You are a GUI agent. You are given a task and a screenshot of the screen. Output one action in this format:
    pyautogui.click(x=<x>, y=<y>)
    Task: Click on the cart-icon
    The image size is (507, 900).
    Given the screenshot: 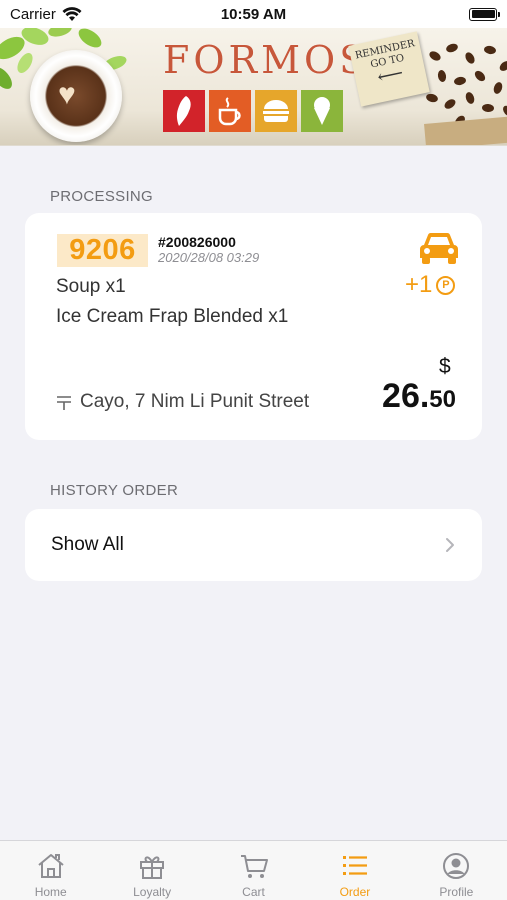 What is the action you would take?
    pyautogui.click(x=254, y=866)
    